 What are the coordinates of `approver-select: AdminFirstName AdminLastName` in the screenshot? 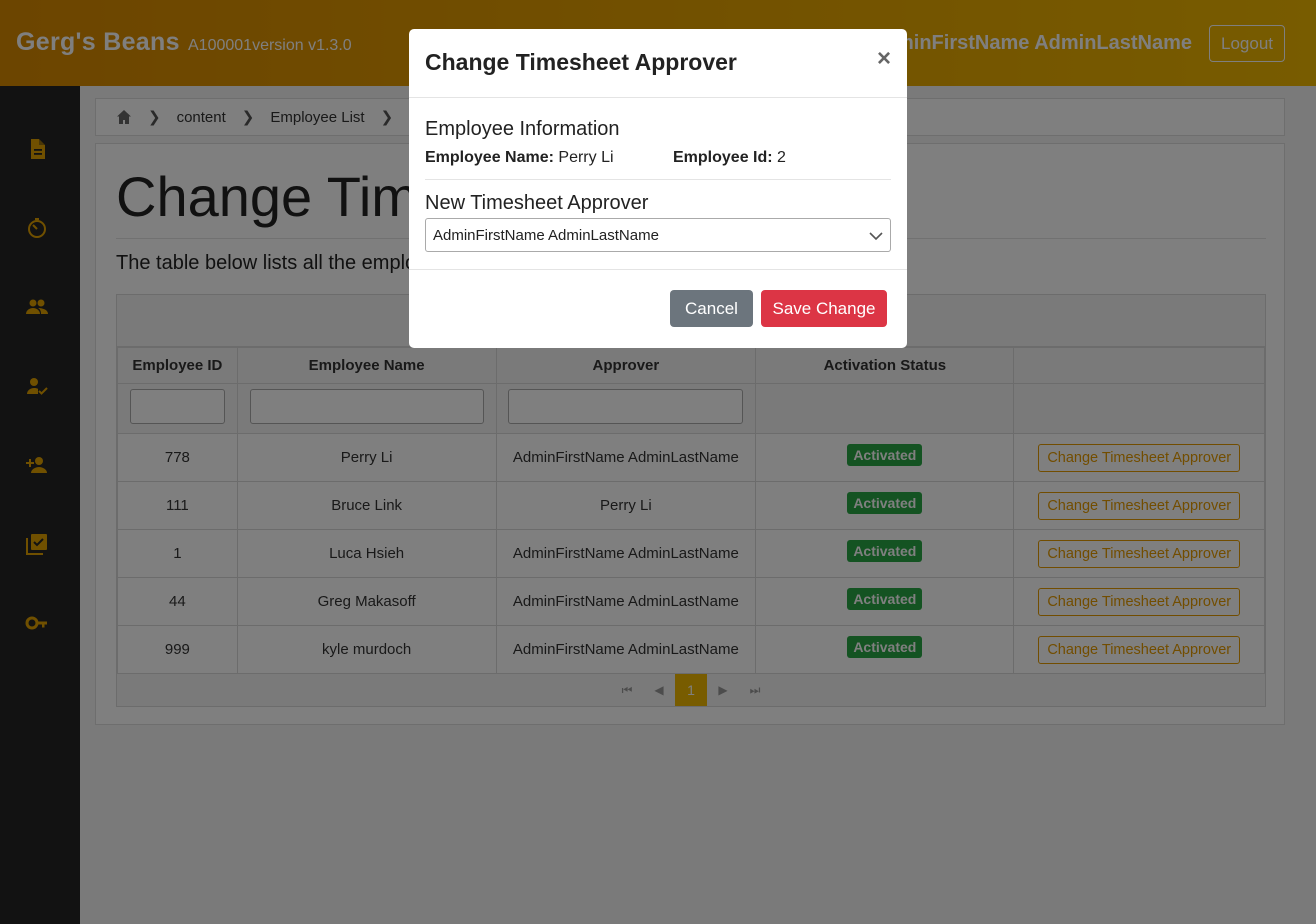 It's located at (658, 235).